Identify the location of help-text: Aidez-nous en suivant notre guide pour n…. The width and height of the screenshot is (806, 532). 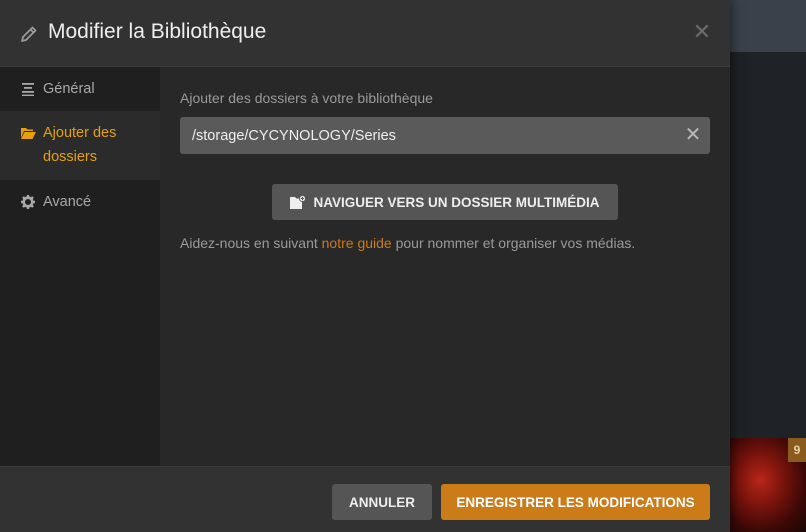
(407, 243).